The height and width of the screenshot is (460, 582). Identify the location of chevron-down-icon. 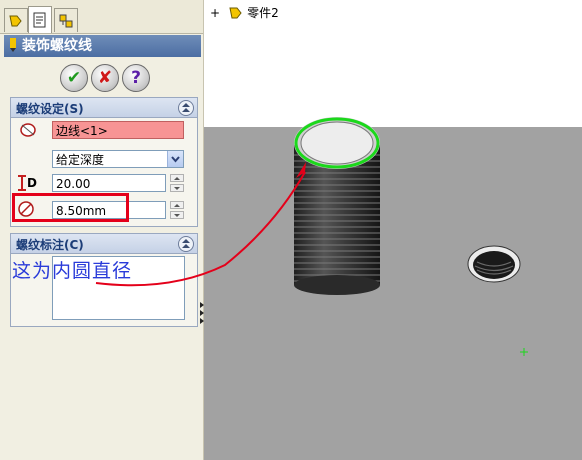
(175, 159).